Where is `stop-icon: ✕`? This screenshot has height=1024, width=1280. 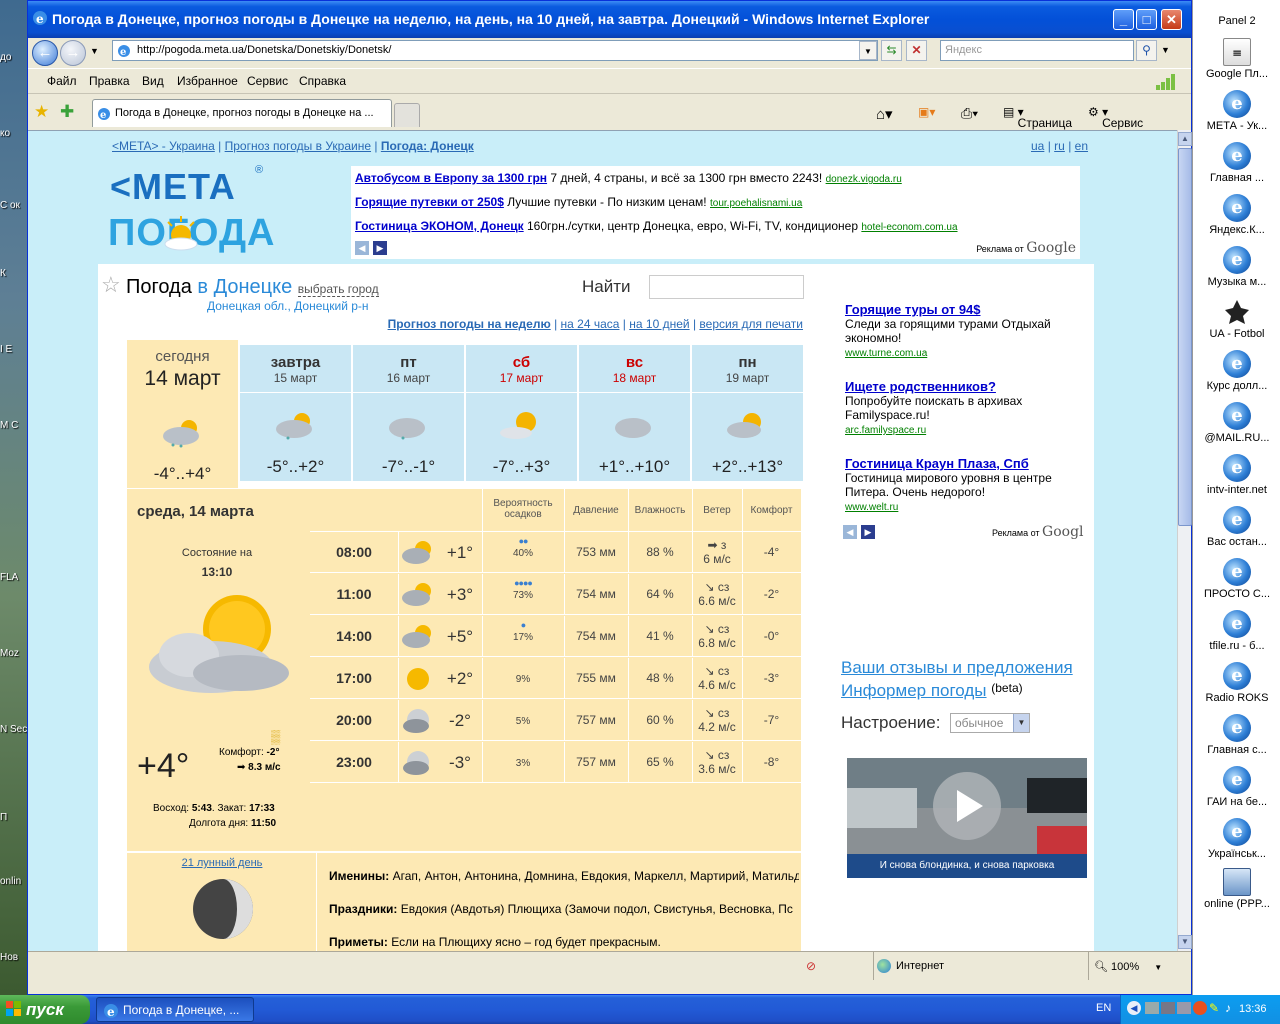 stop-icon: ✕ is located at coordinates (916, 50).